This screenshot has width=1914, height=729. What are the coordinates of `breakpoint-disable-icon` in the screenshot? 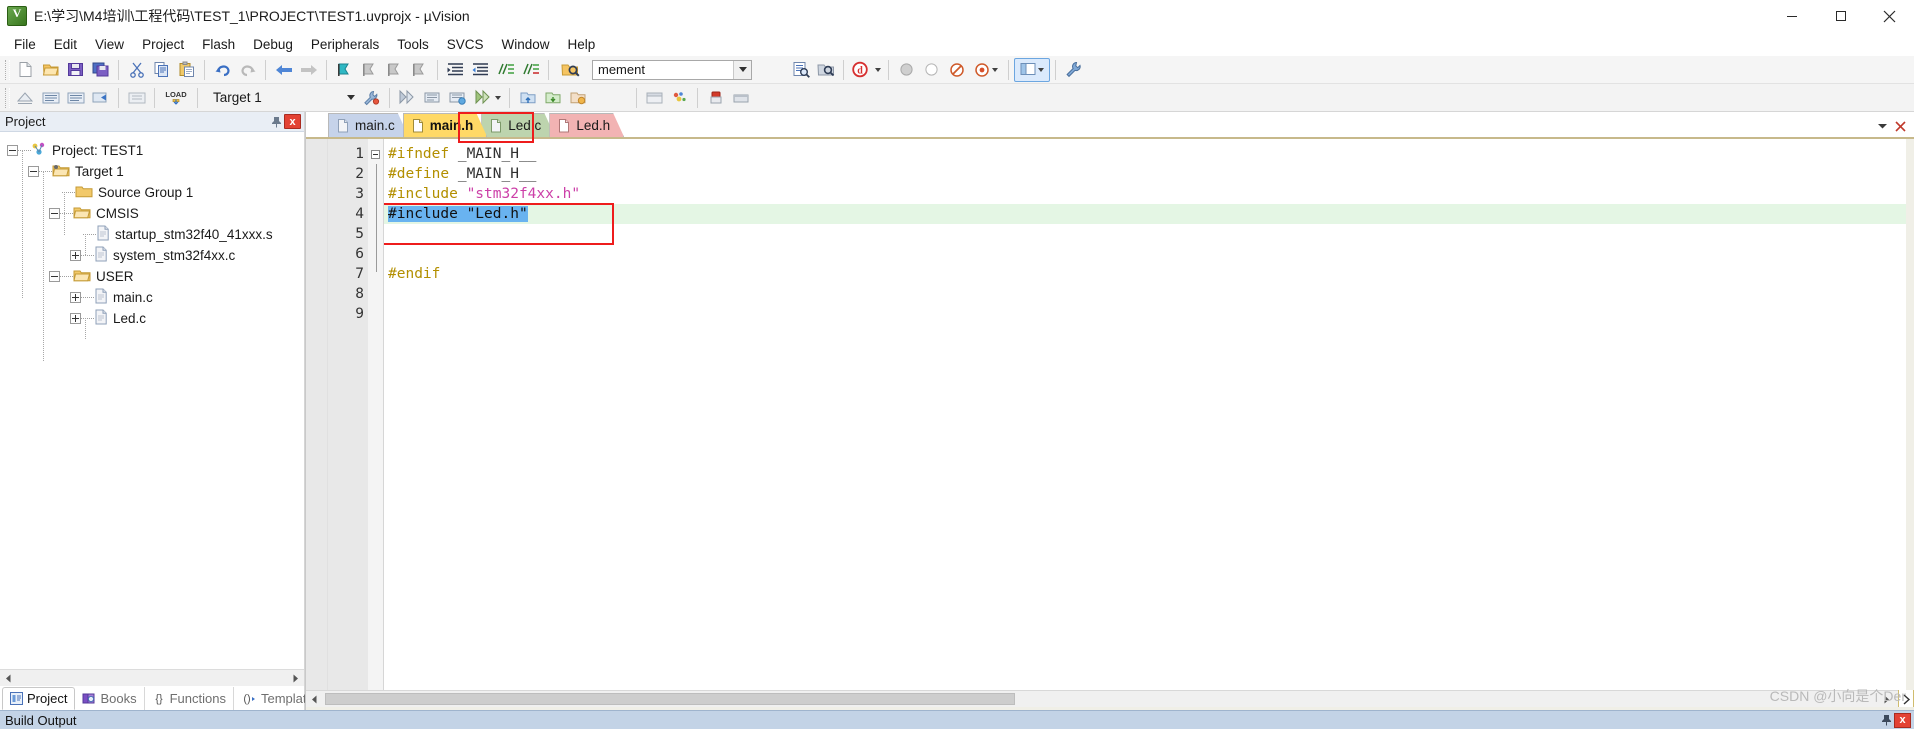 It's located at (931, 70).